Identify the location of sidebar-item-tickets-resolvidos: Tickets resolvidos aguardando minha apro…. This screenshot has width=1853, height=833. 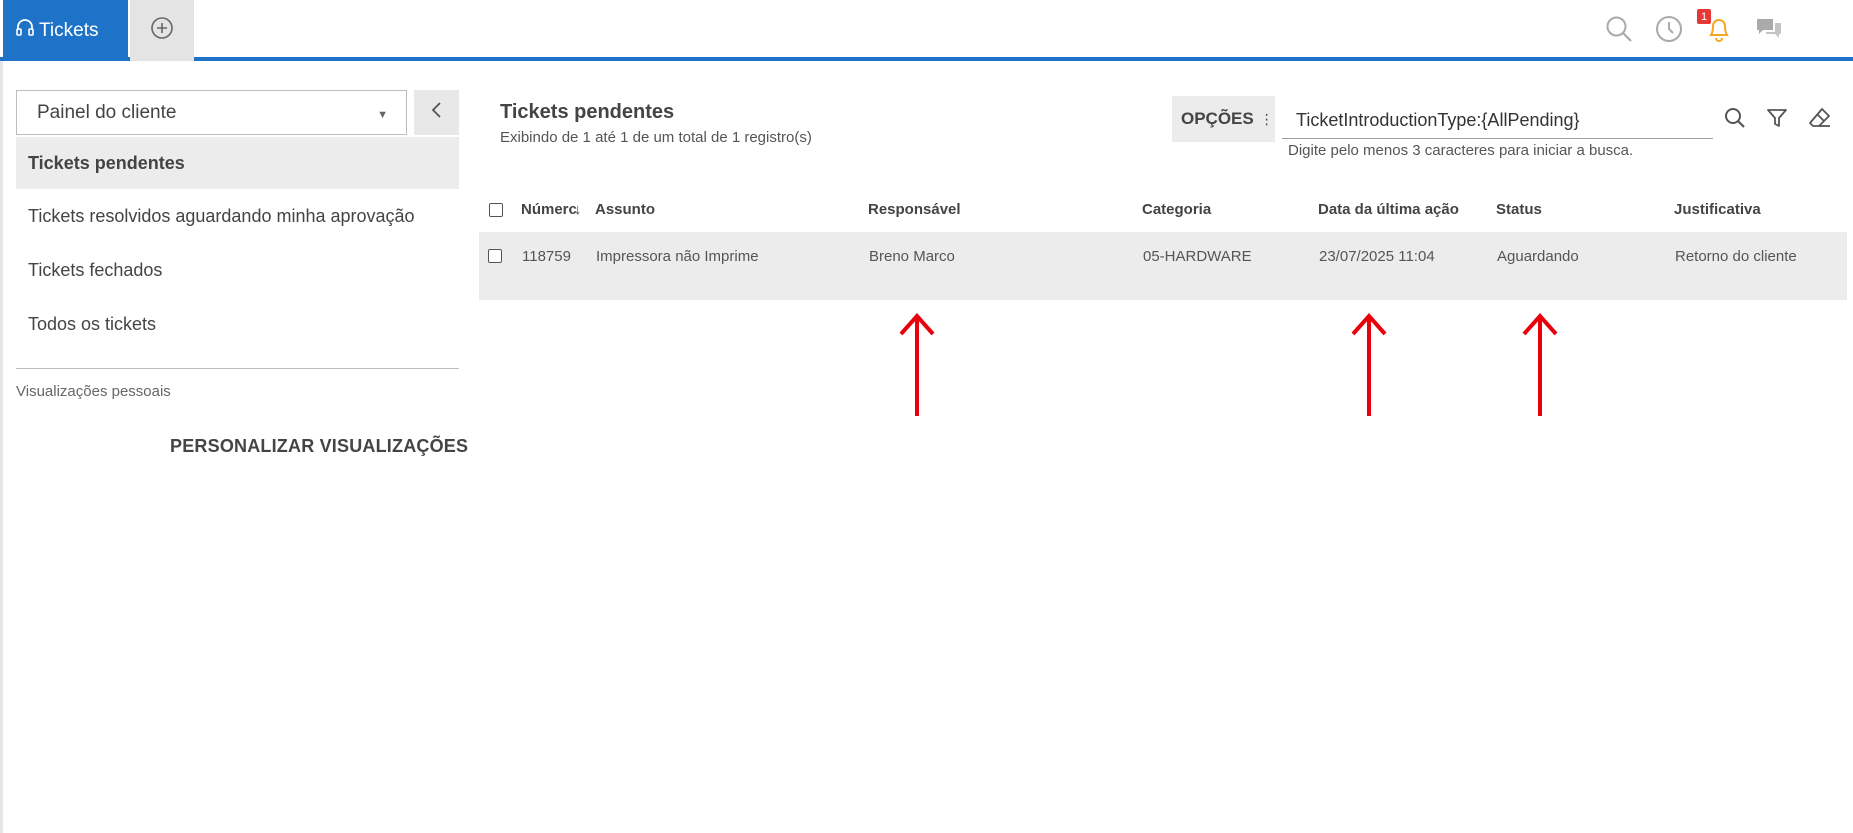
(237, 216).